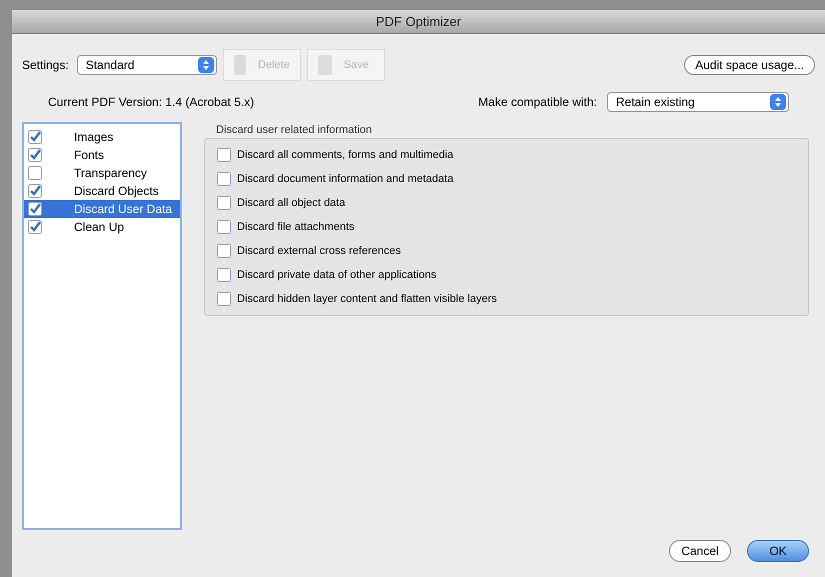  I want to click on option-checkbox-row: Discard external cross references, so click(506, 251).